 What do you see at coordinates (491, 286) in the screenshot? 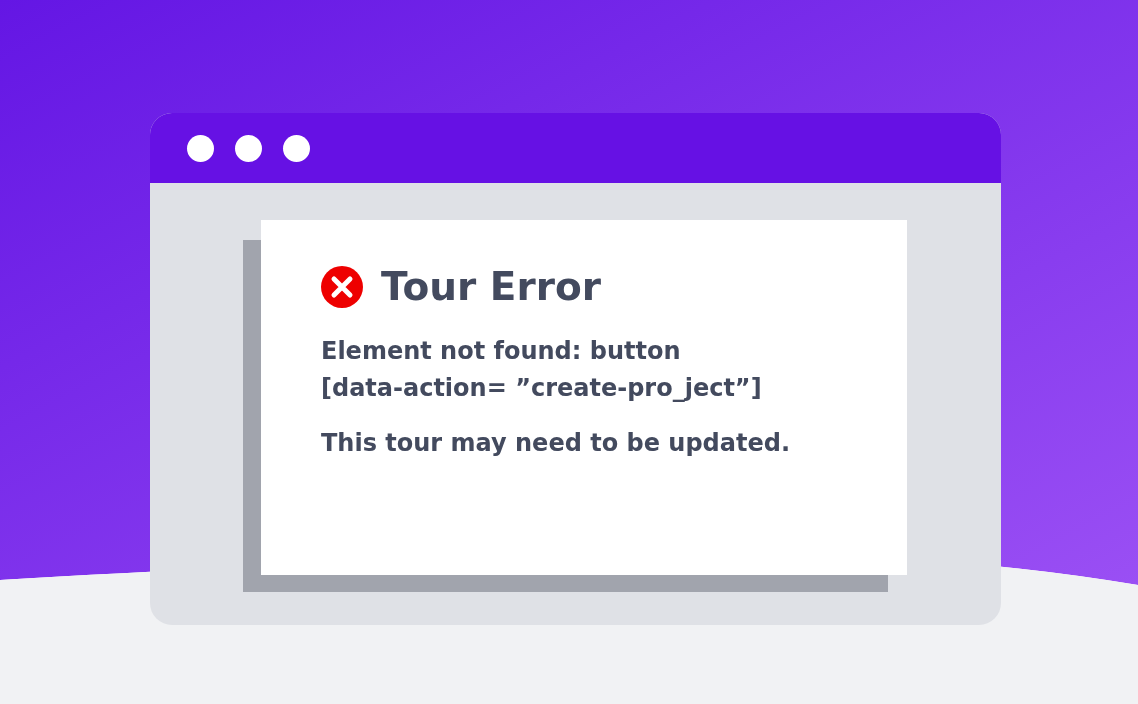
I see `dialog-title: Tour Error` at bounding box center [491, 286].